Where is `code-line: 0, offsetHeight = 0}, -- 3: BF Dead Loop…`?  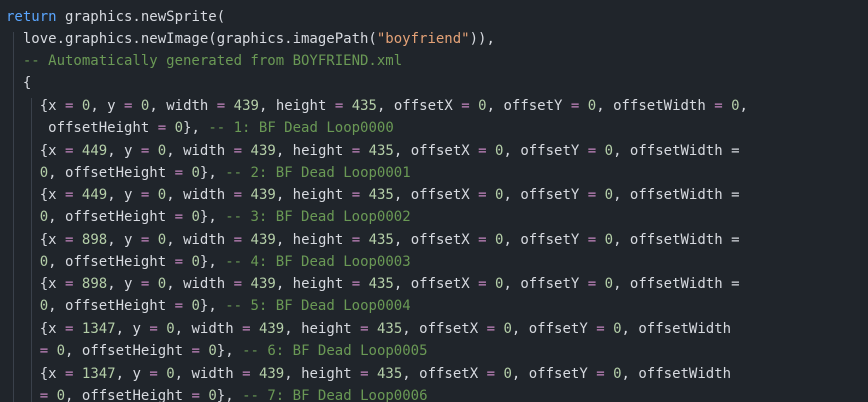
code-line: 0, offsetHeight = 0}, -- 3: BF Dead Loop… is located at coordinates (225, 217).